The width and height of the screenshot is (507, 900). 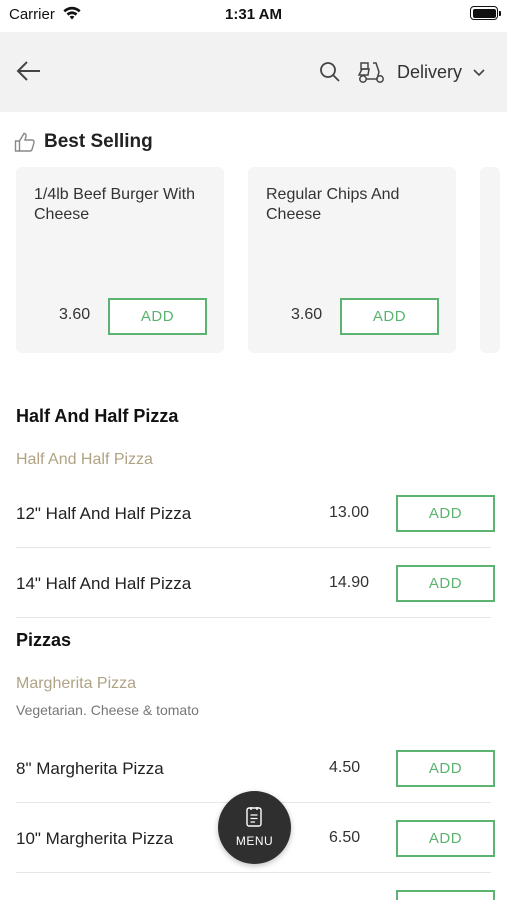 What do you see at coordinates (345, 767) in the screenshot?
I see `menu-item-price: 4.50` at bounding box center [345, 767].